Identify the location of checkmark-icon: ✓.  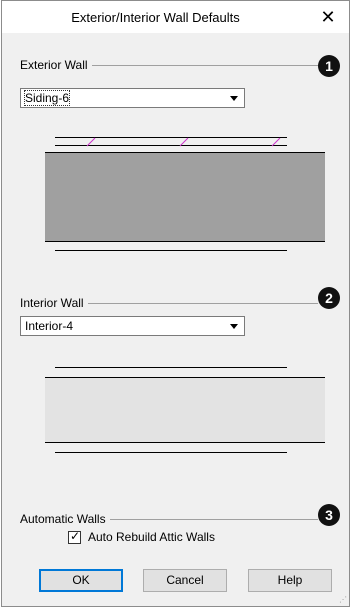
(75, 536).